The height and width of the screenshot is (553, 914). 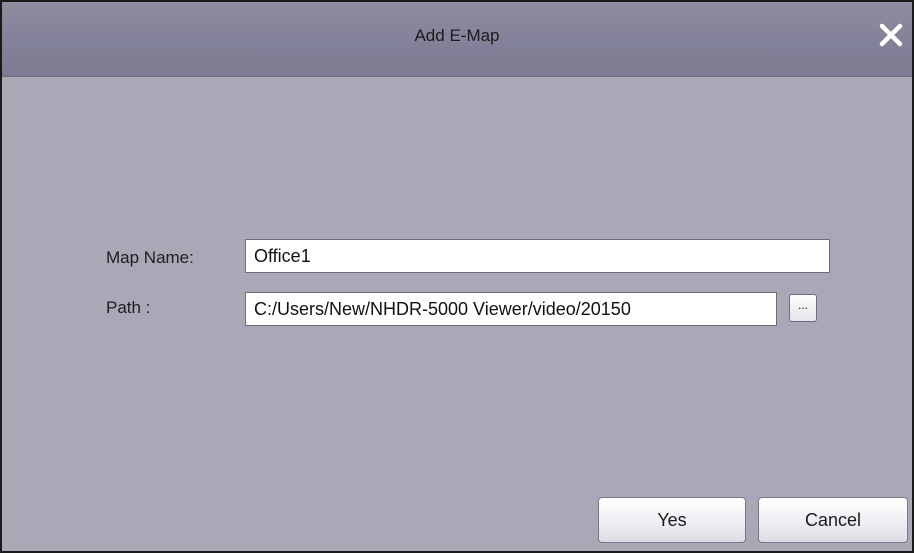 What do you see at coordinates (672, 520) in the screenshot?
I see `yes-button: Yes` at bounding box center [672, 520].